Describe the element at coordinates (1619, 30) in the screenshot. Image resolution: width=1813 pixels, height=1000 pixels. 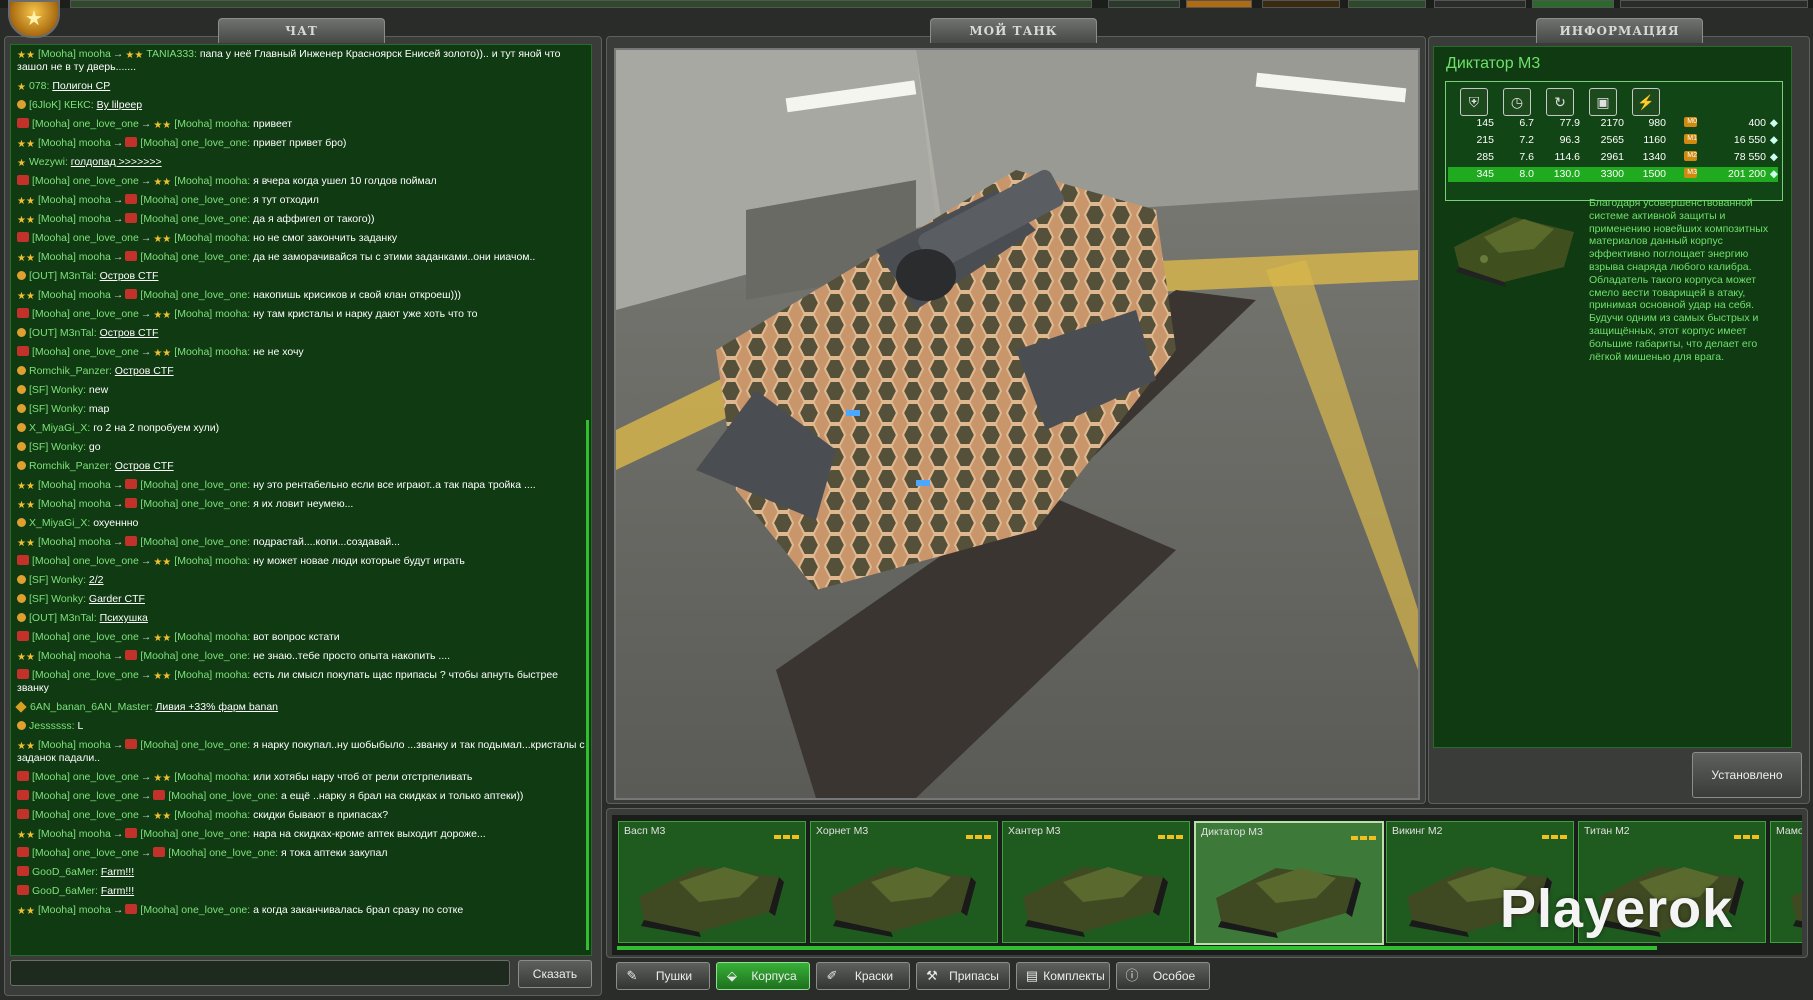
I see `tab-information: ИНФОРМАЦИЯ` at that location.